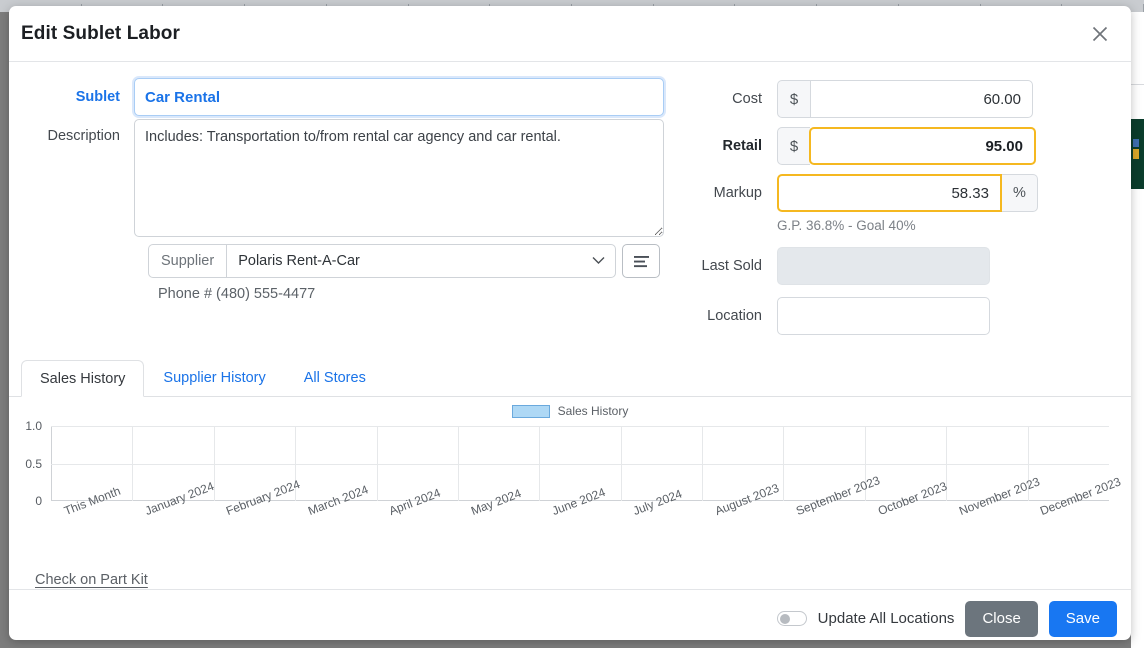 The image size is (1144, 648). I want to click on list-lines-icon, so click(641, 261).